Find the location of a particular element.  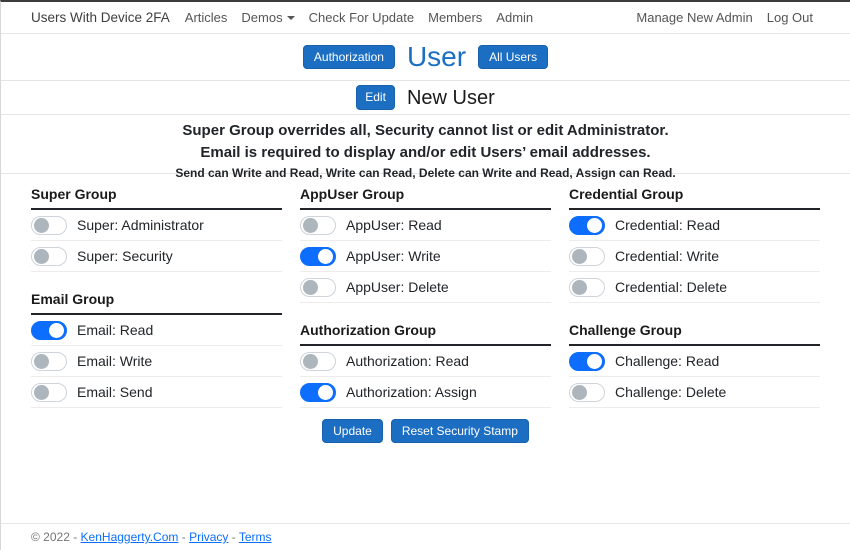

edit-button: Edit is located at coordinates (375, 97).